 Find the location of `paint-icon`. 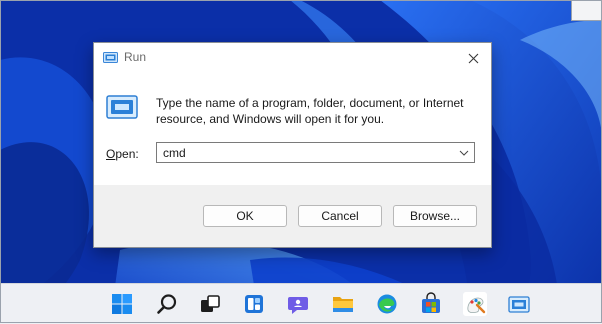

paint-icon is located at coordinates (475, 304).